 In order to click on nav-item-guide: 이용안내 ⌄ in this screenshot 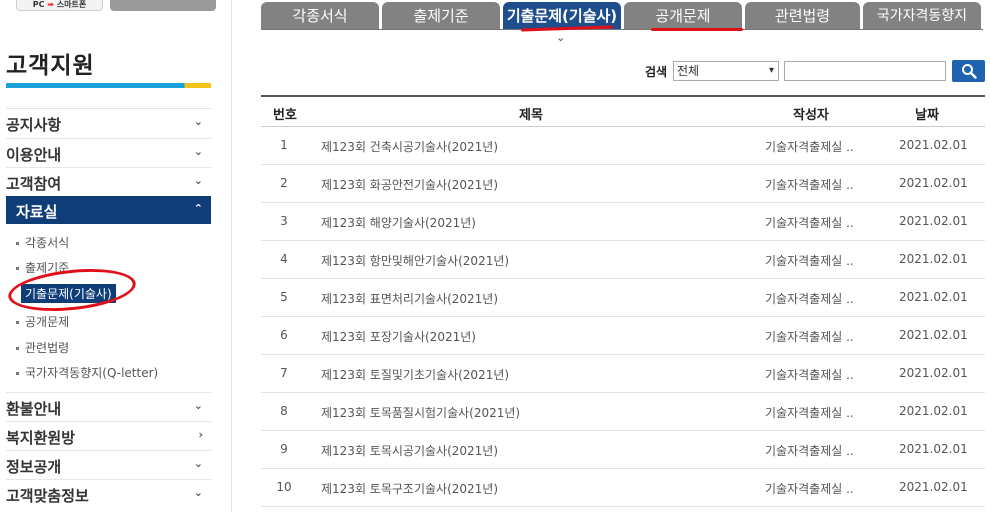, I will do `click(108, 152)`.